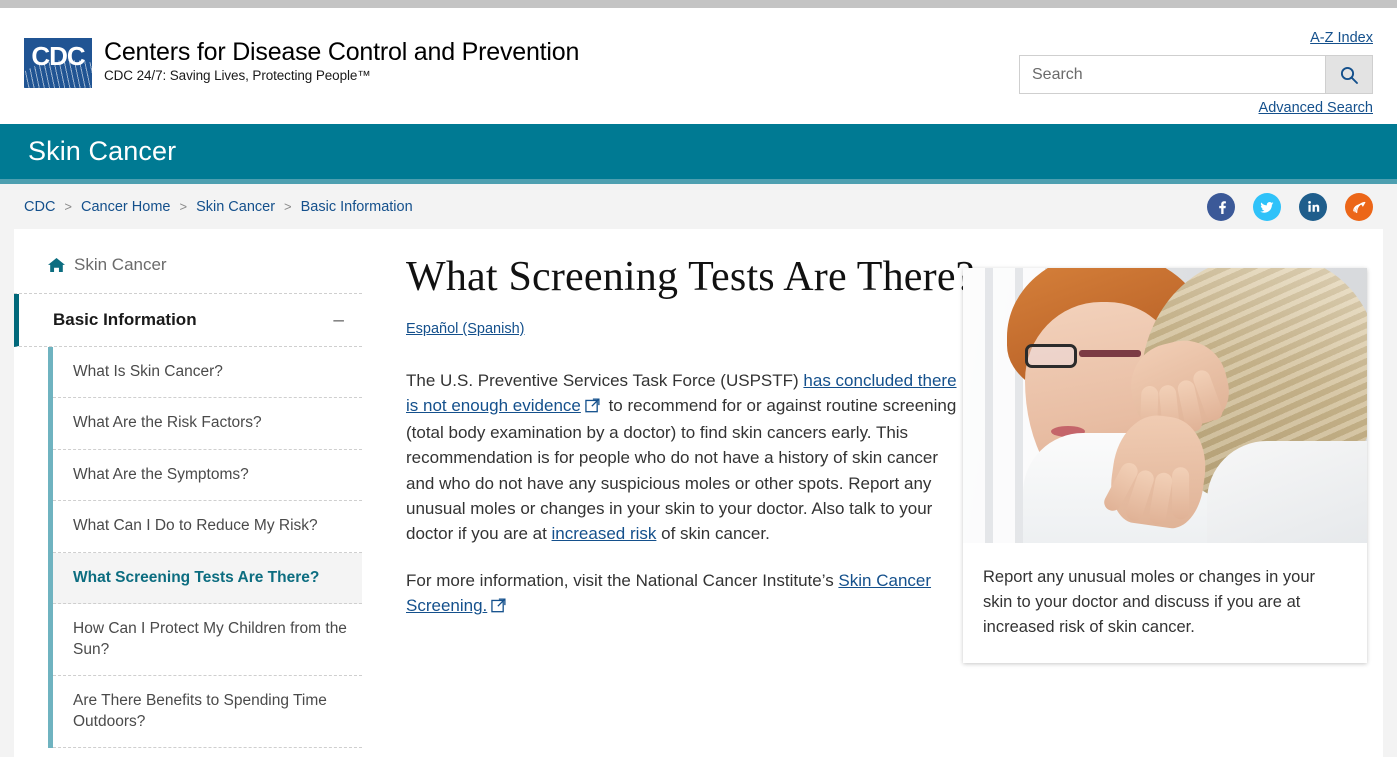 The height and width of the screenshot is (757, 1397). What do you see at coordinates (698, 154) in the screenshot?
I see `page-banner: Skin Cancer` at bounding box center [698, 154].